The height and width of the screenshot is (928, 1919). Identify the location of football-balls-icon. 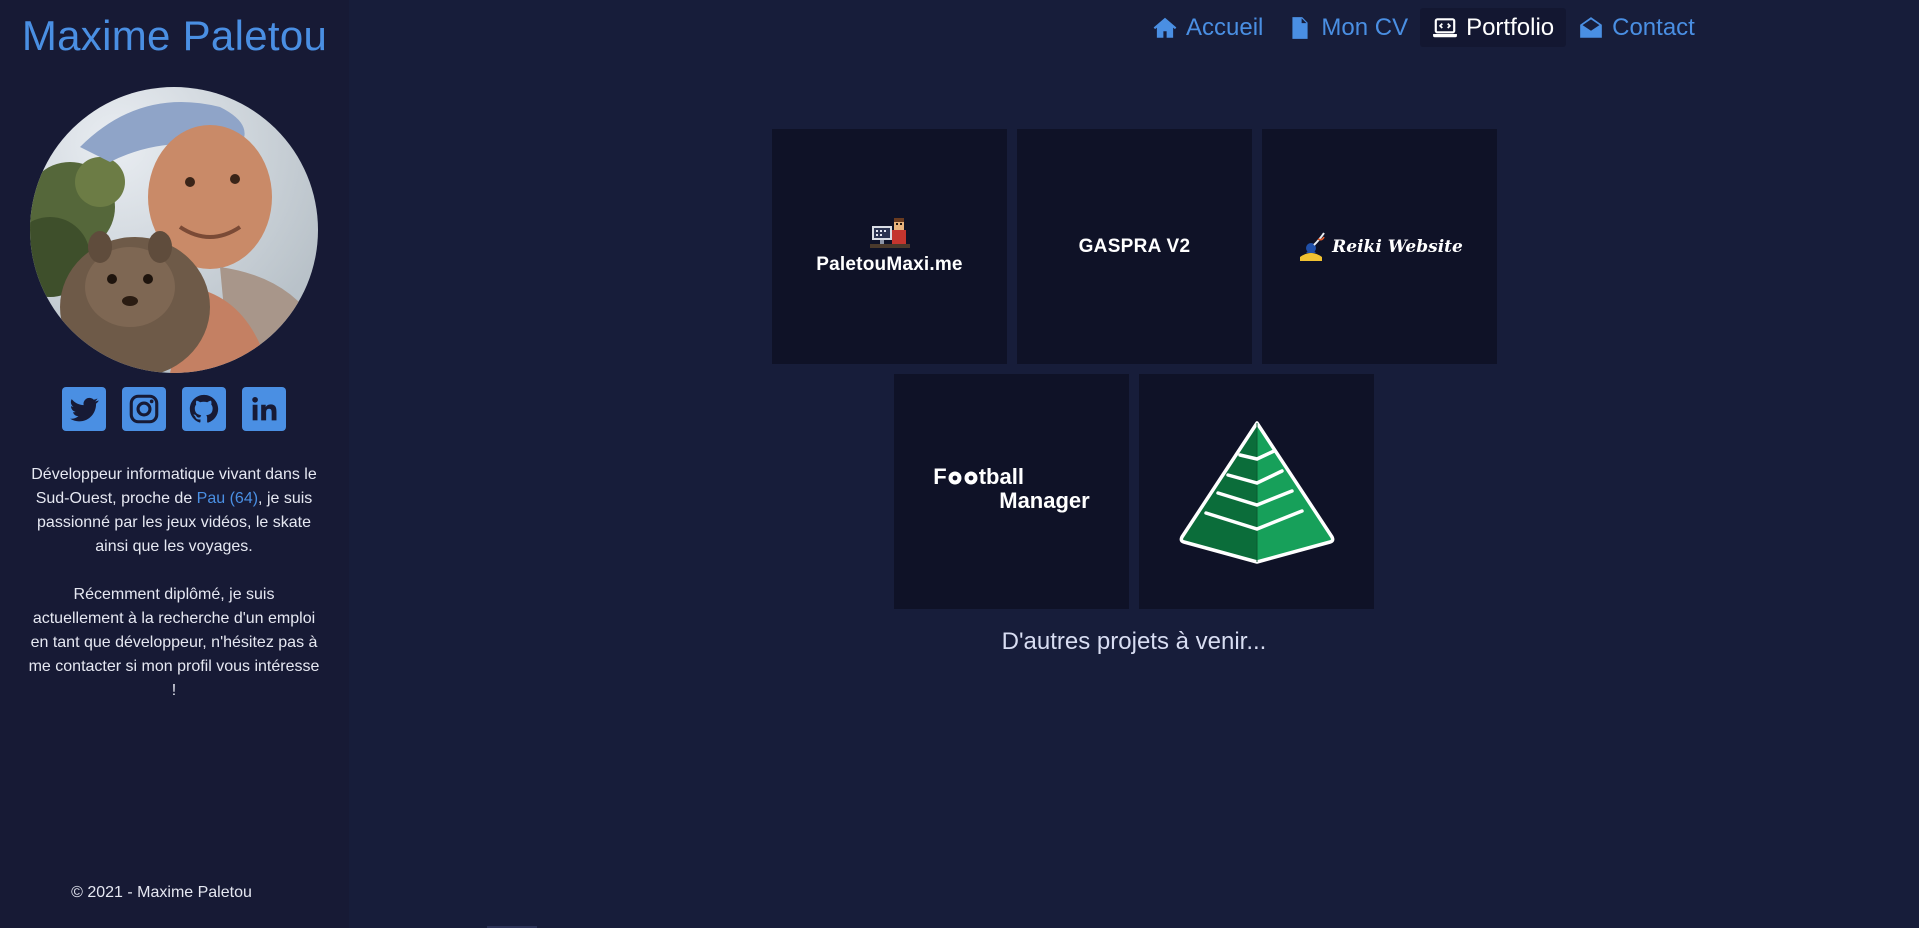
(963, 477).